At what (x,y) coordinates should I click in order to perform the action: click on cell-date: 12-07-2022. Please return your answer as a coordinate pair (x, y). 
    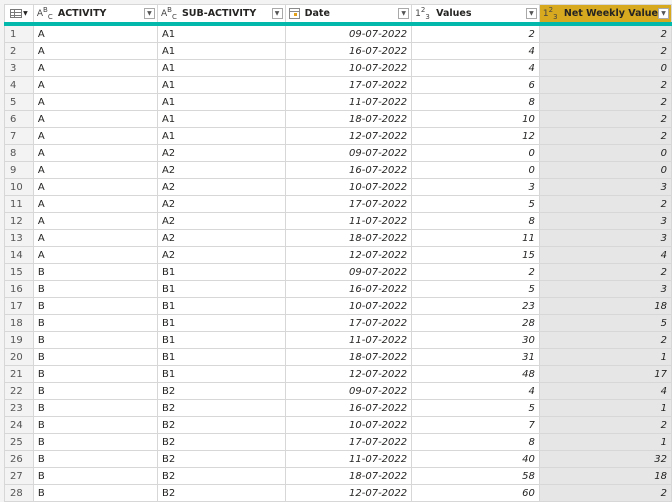
    Looking at the image, I should click on (348, 493).